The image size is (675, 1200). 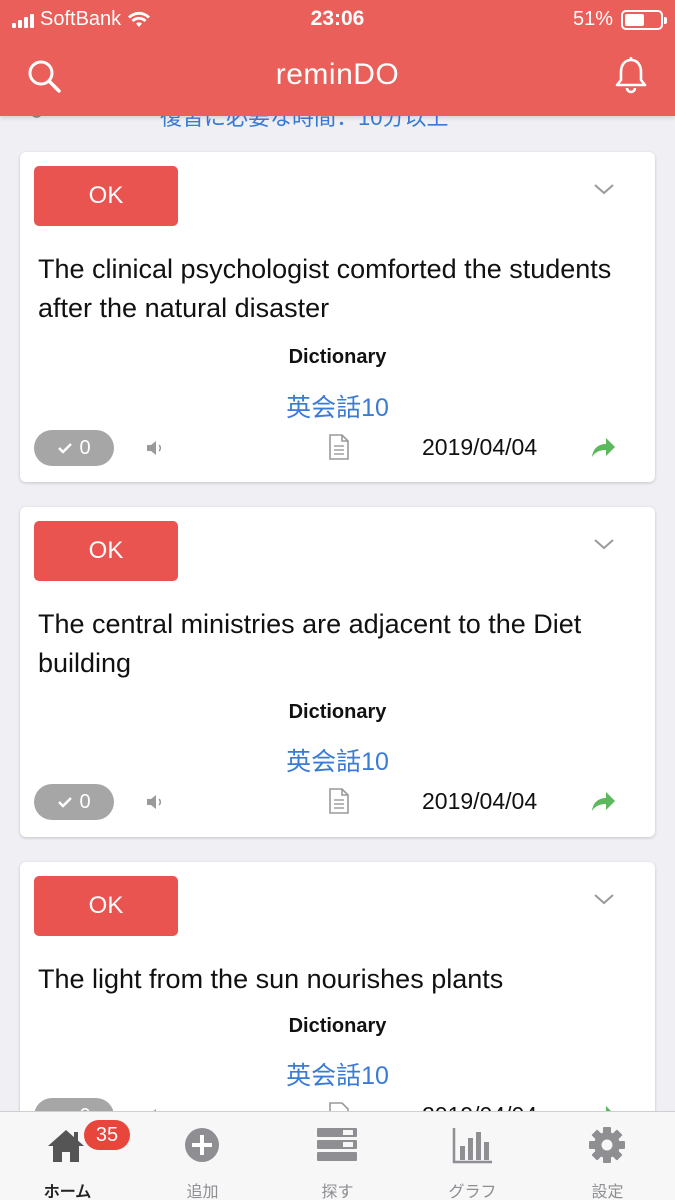 What do you see at coordinates (202, 1192) in the screenshot?
I see `tab-label: 追加` at bounding box center [202, 1192].